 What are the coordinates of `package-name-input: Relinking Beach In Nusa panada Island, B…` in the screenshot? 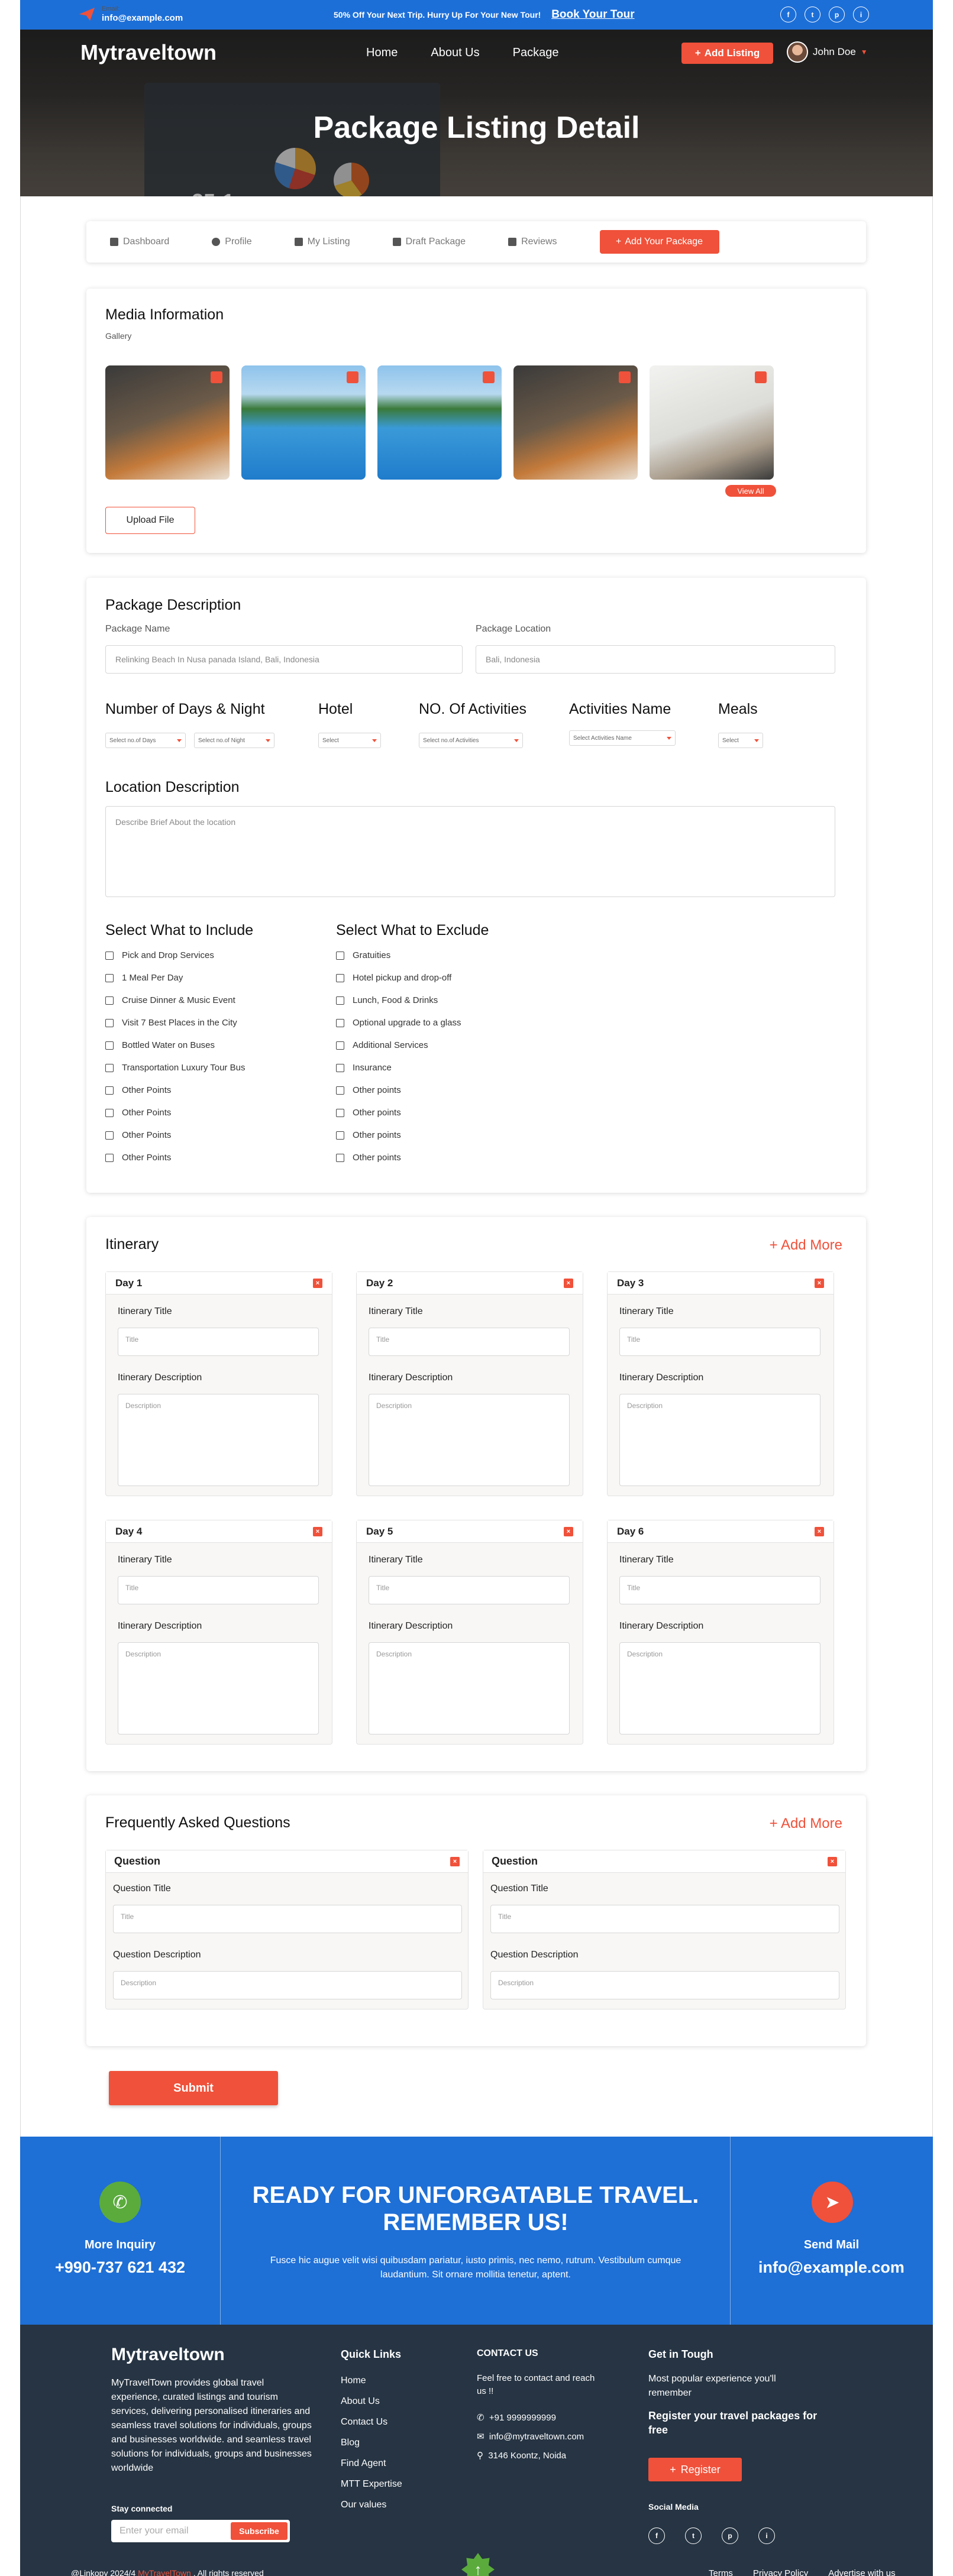 It's located at (284, 660).